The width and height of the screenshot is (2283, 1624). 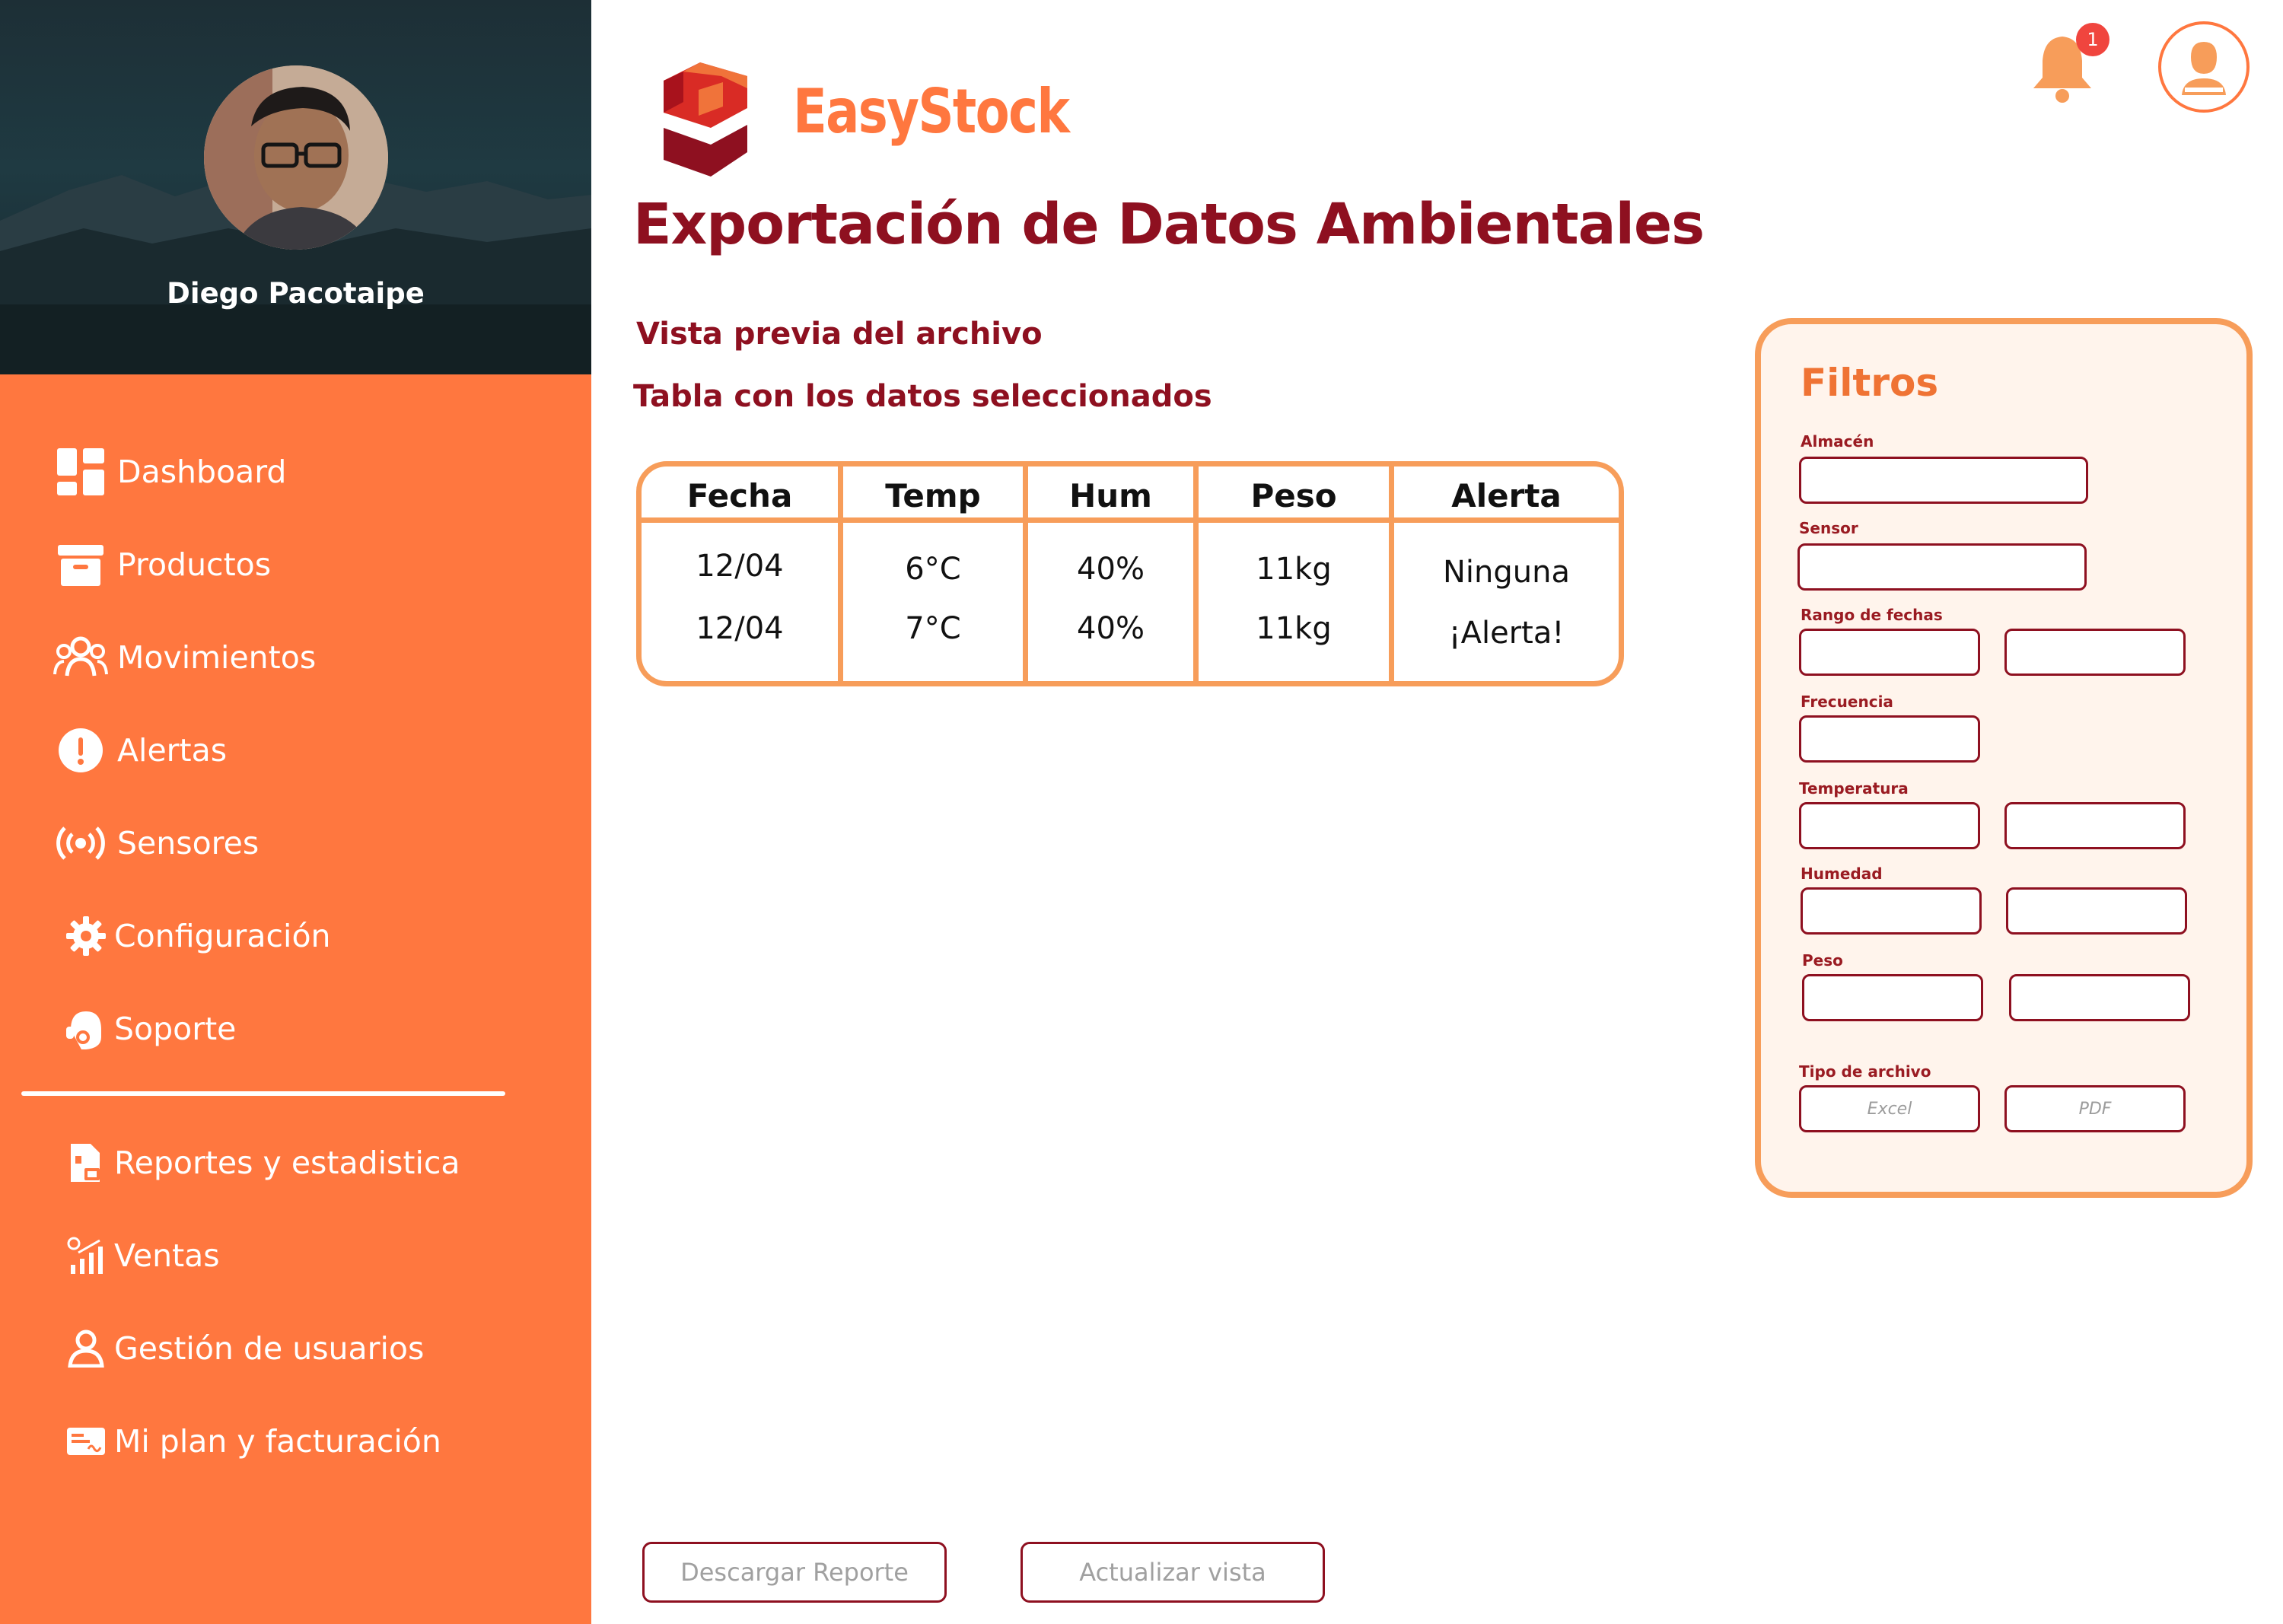 What do you see at coordinates (86, 1441) in the screenshot?
I see `billing-card-icon` at bounding box center [86, 1441].